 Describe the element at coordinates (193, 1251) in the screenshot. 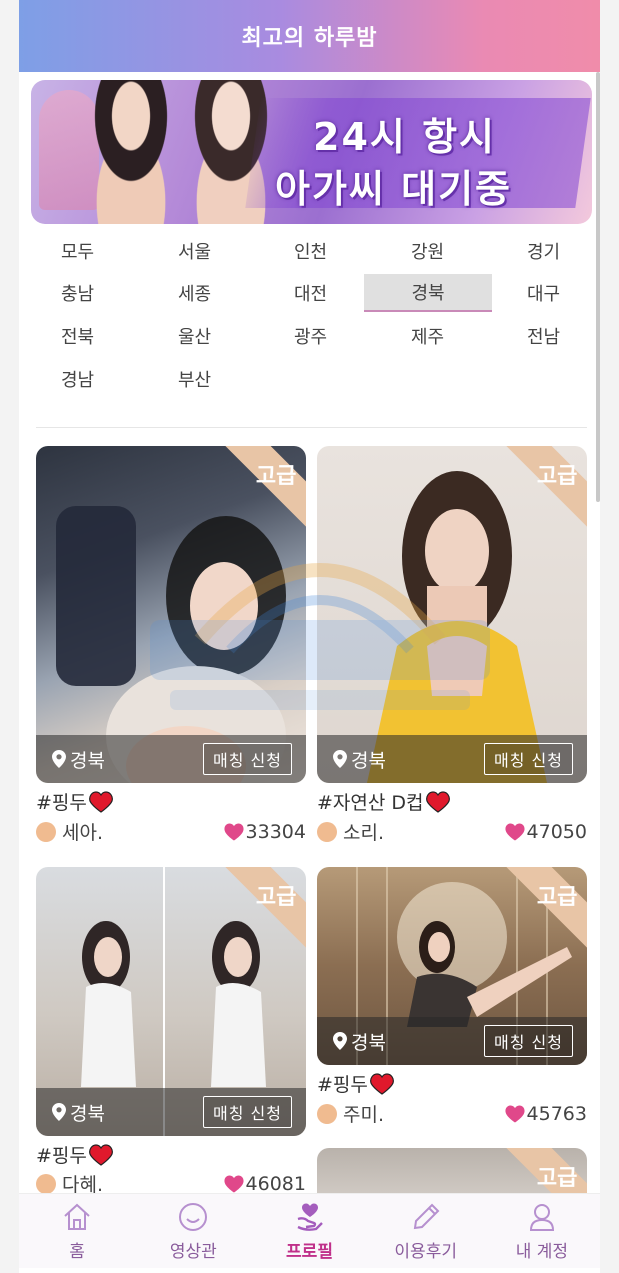

I see `tab-label: 영상관` at that location.